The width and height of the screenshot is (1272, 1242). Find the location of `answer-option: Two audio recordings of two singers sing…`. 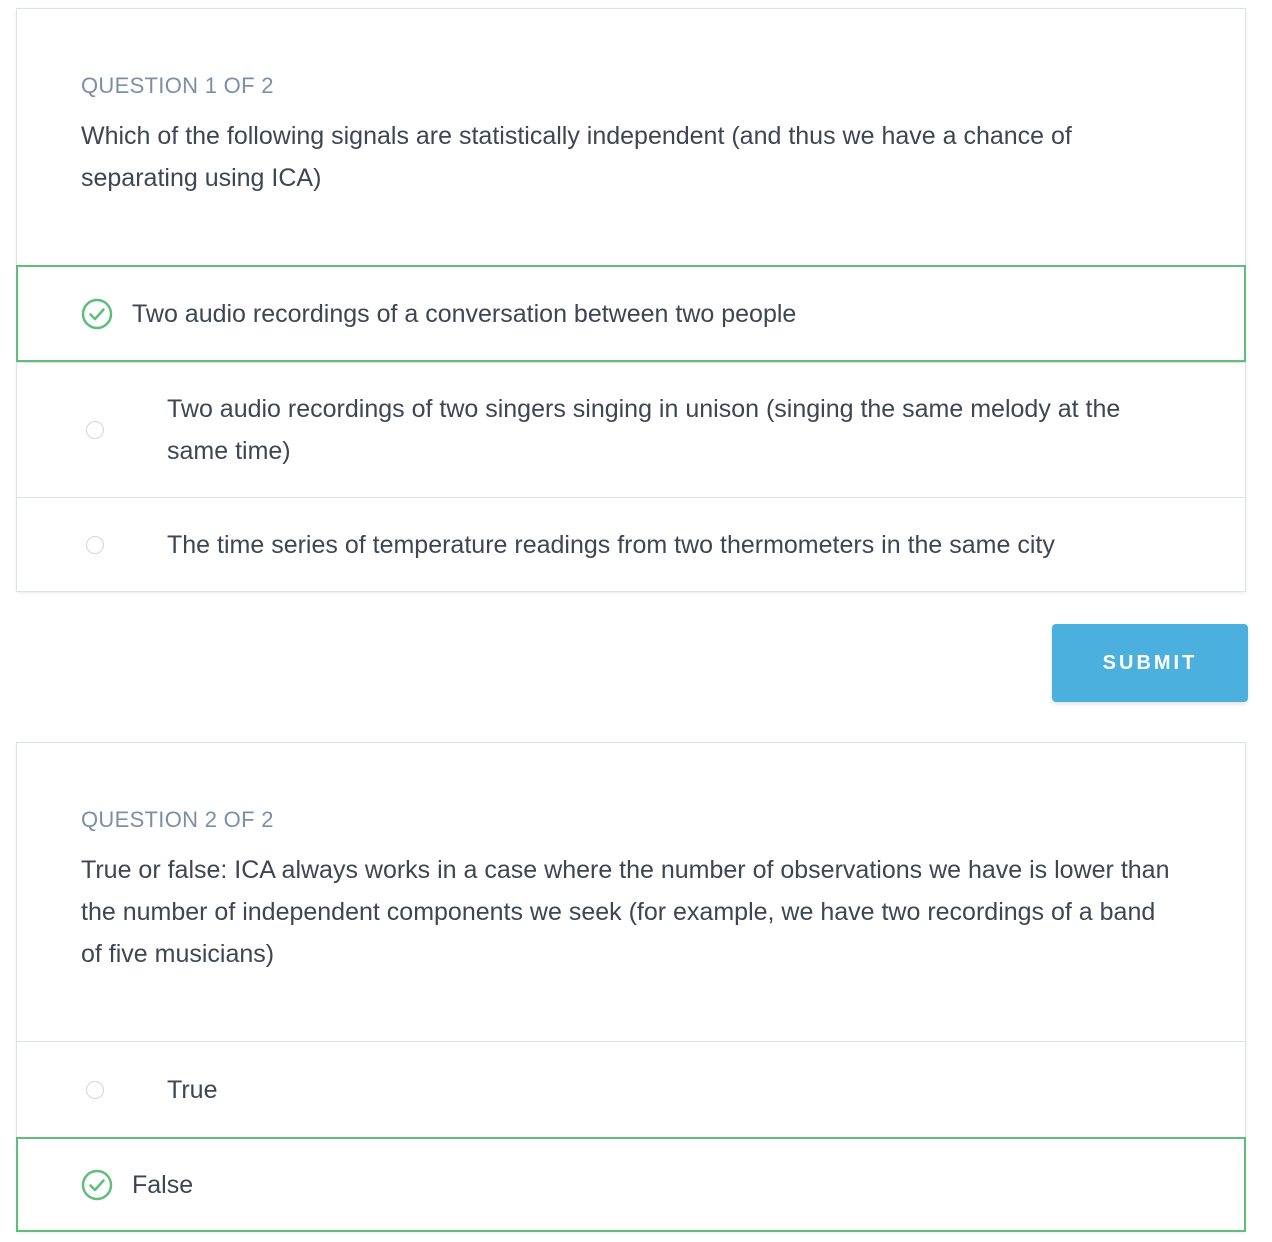

answer-option: Two audio recordings of two singers sing… is located at coordinates (631, 429).